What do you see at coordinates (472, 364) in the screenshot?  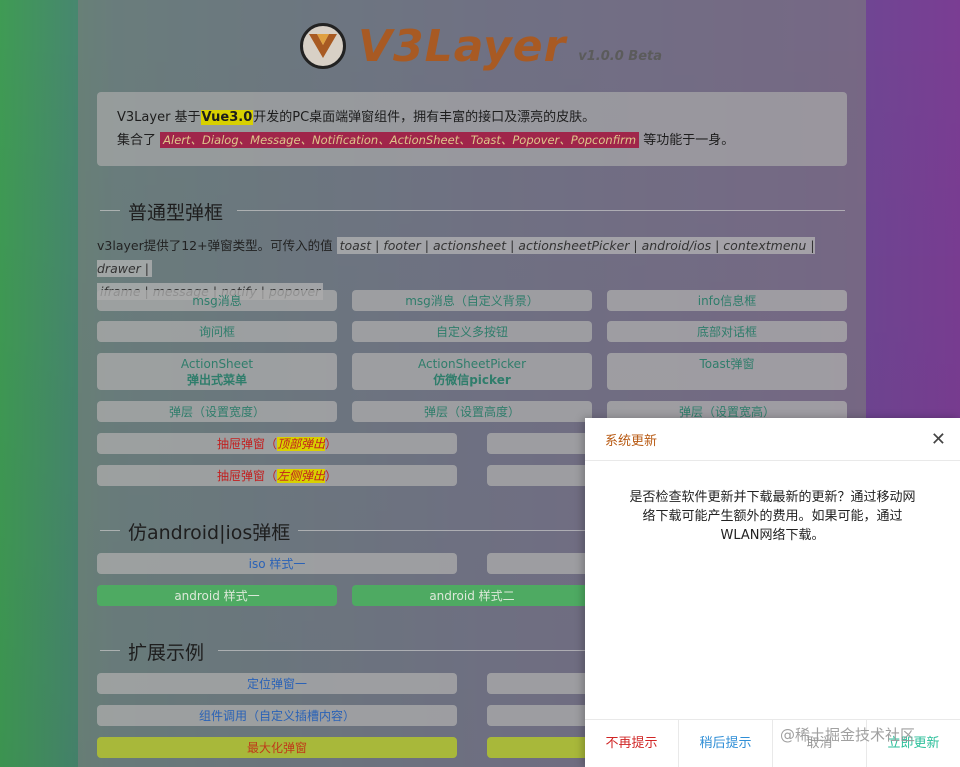 I see `button-label: ActionSheetPicker` at bounding box center [472, 364].